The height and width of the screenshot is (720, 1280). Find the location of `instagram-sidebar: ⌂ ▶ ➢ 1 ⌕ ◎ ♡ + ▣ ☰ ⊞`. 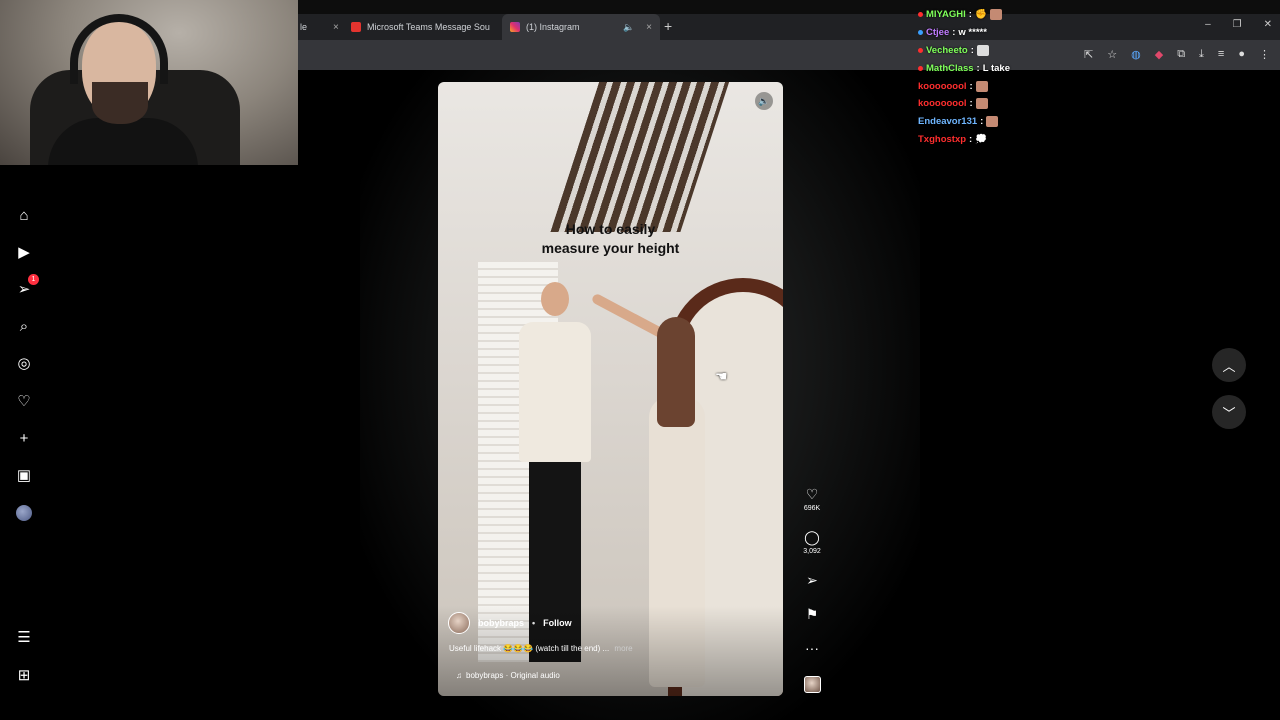

instagram-sidebar: ⌂ ▶ ➢ 1 ⌕ ◎ ♡ + ▣ ☰ ⊞ is located at coordinates (24, 442).